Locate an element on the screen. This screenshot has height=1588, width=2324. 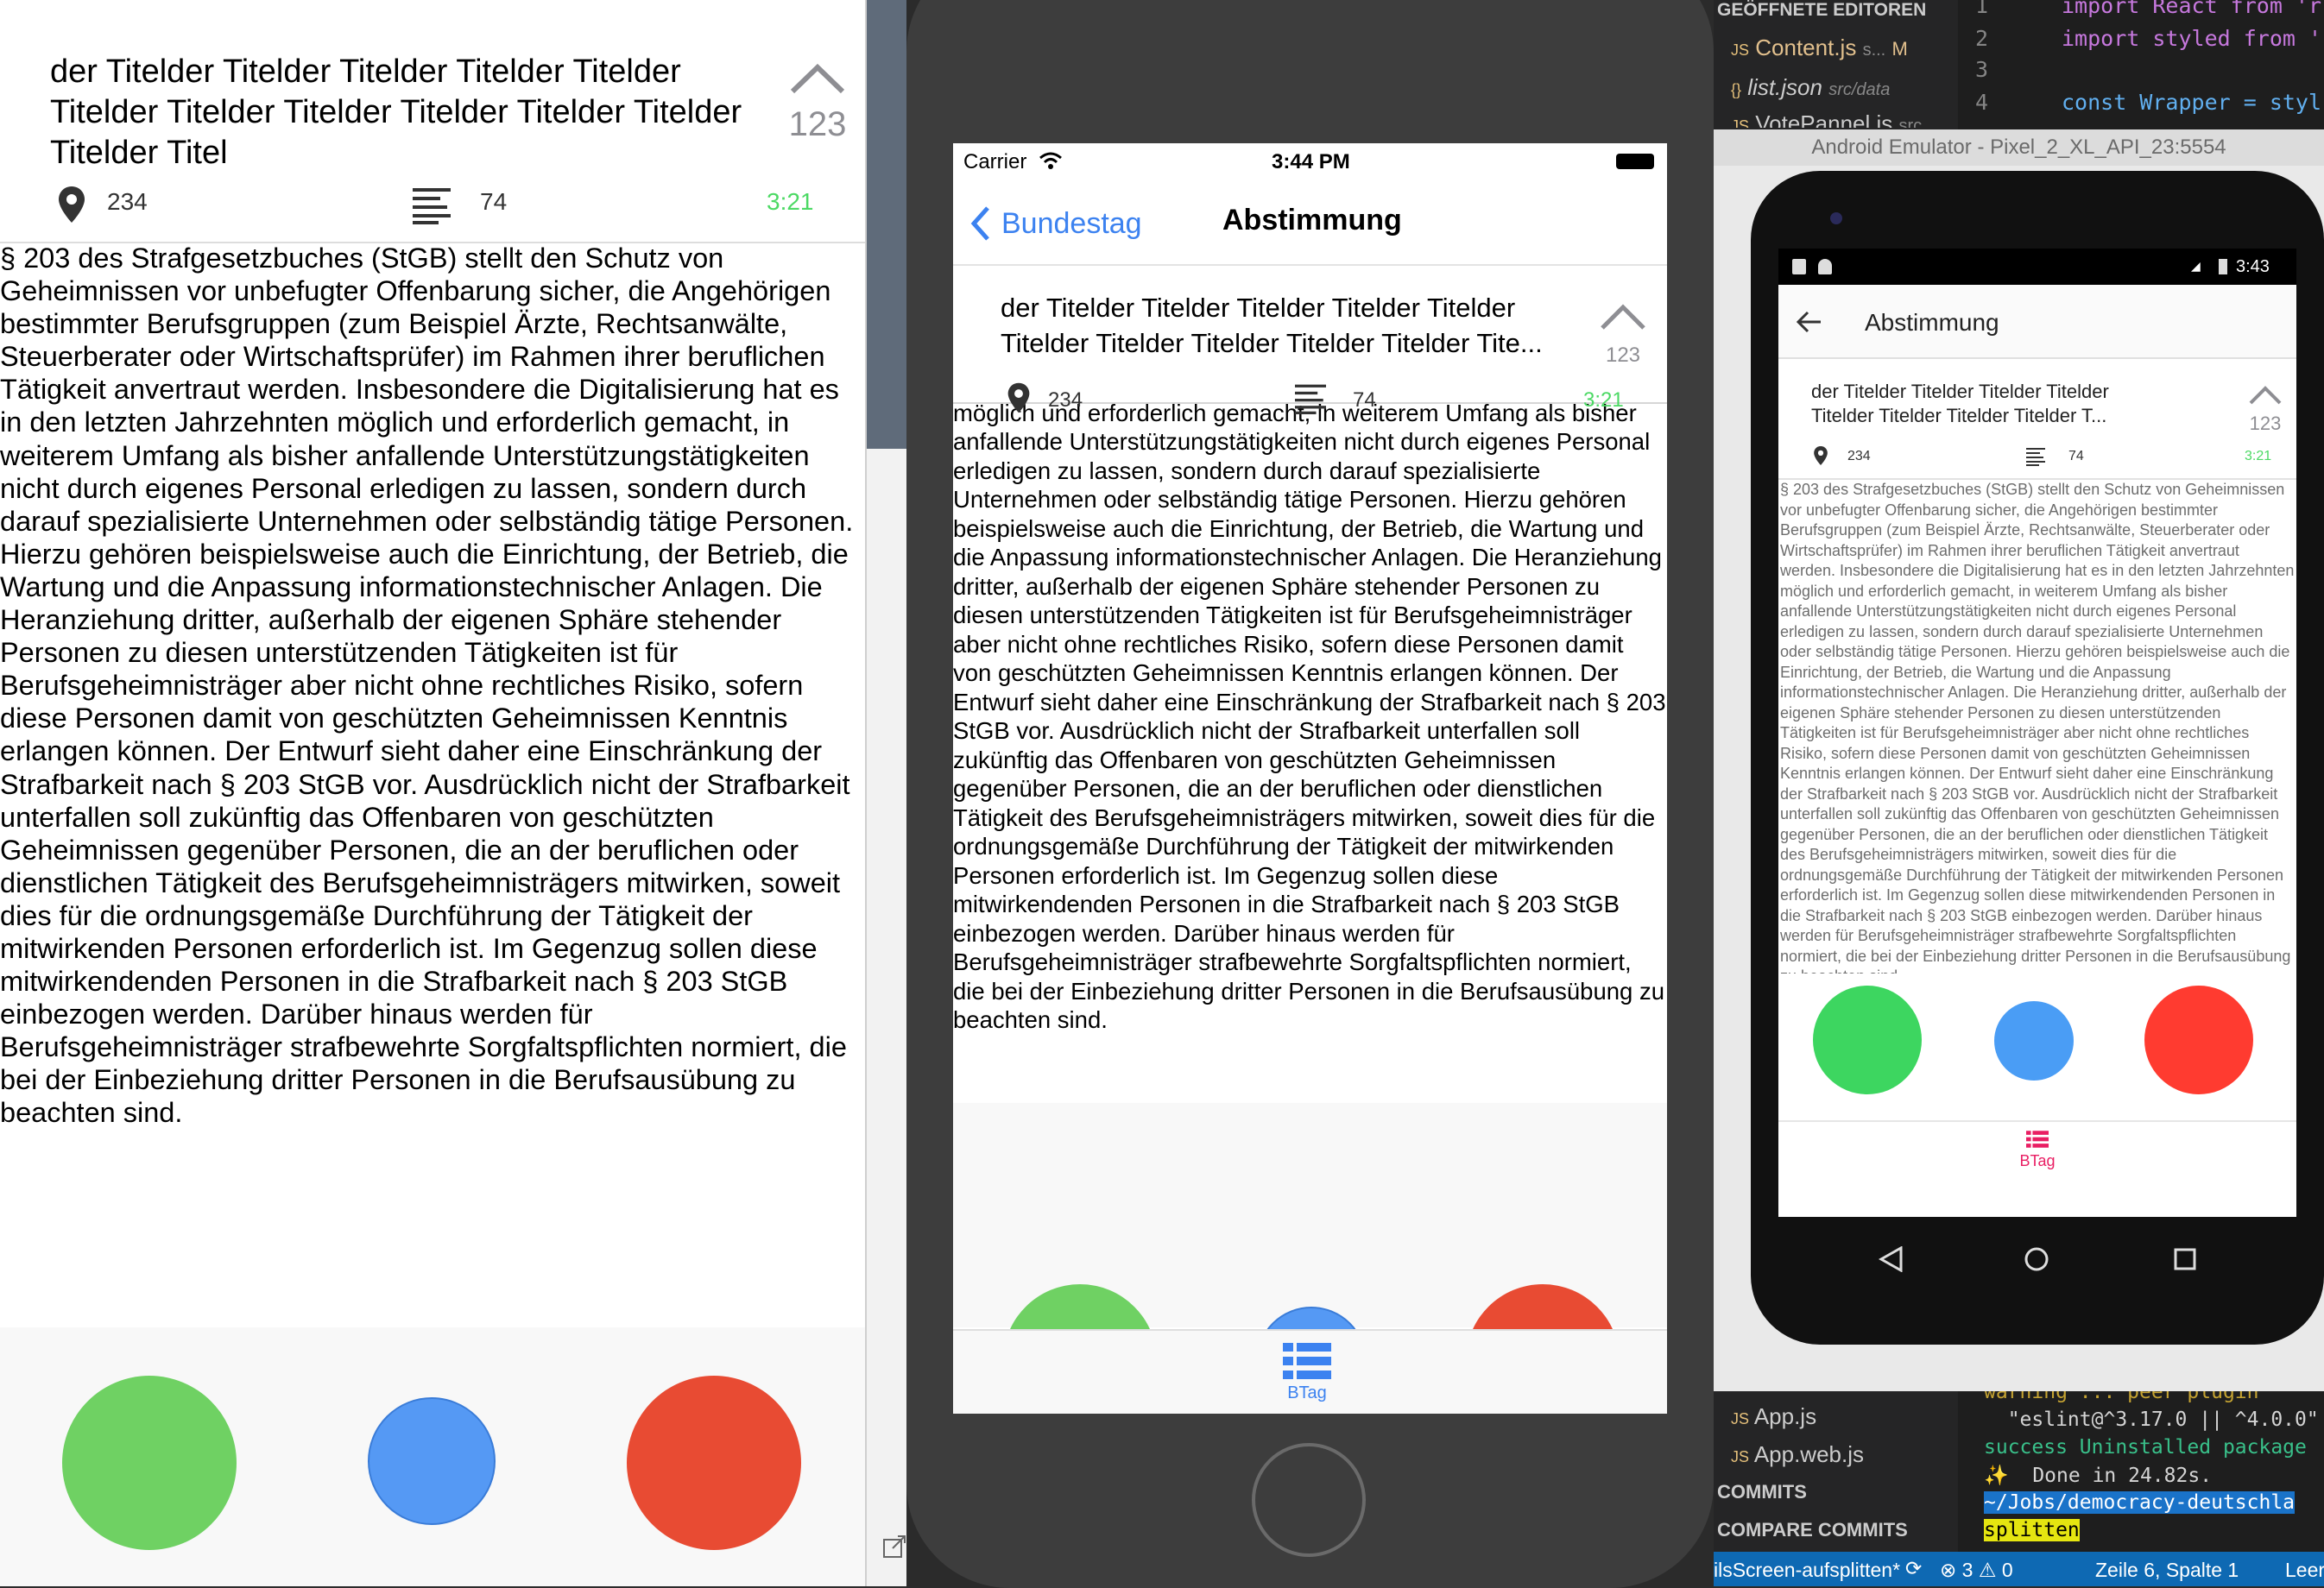
line-number: 1 is located at coordinates (1982, 9).